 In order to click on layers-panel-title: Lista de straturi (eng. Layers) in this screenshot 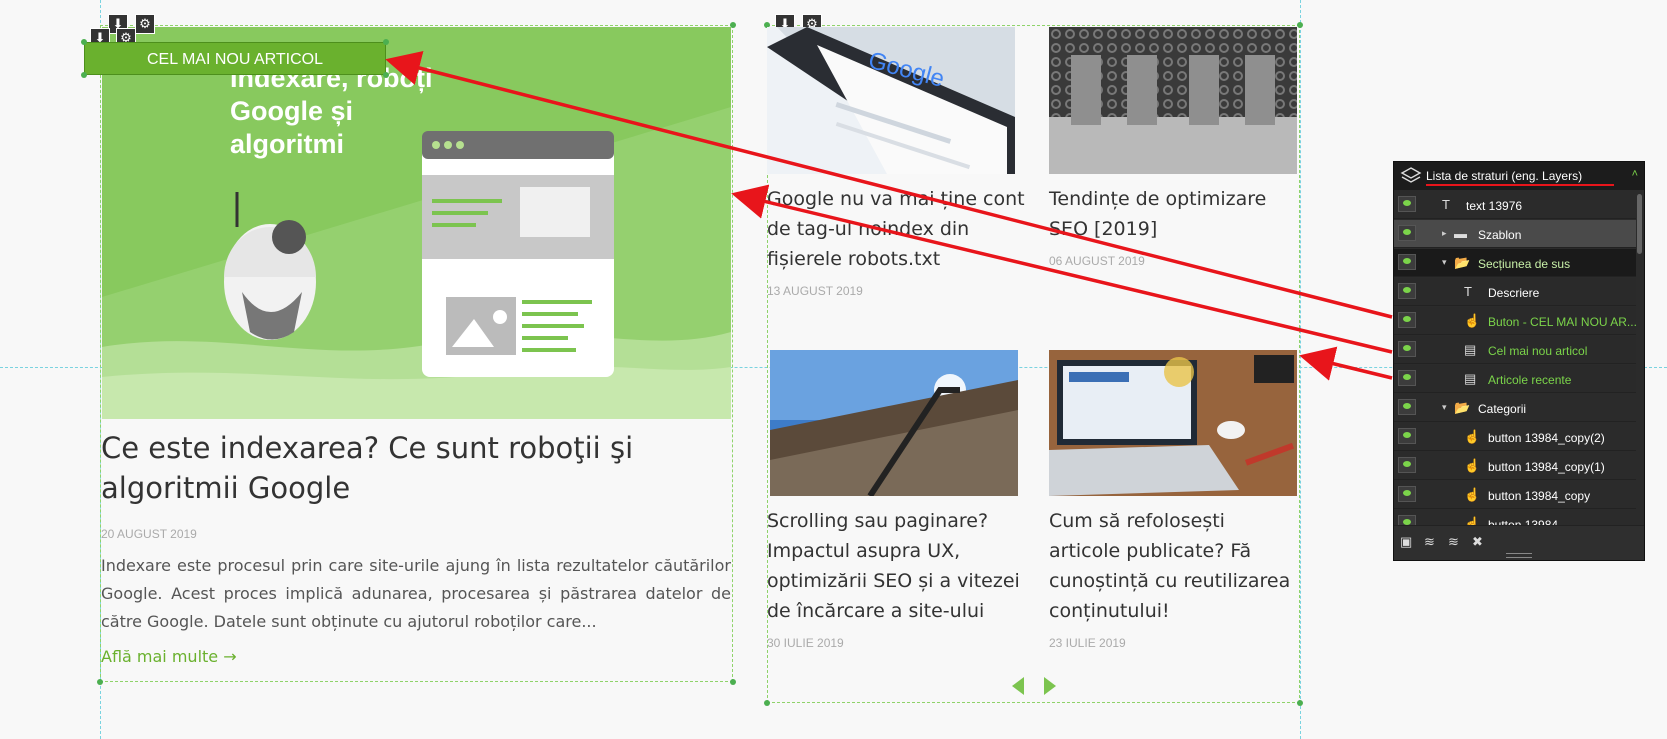, I will do `click(1504, 176)`.